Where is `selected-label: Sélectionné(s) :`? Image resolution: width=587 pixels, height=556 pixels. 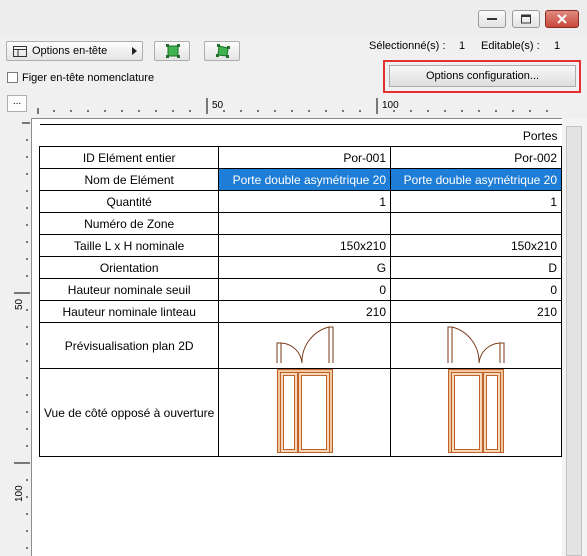
selected-label: Sélectionné(s) : is located at coordinates (407, 46).